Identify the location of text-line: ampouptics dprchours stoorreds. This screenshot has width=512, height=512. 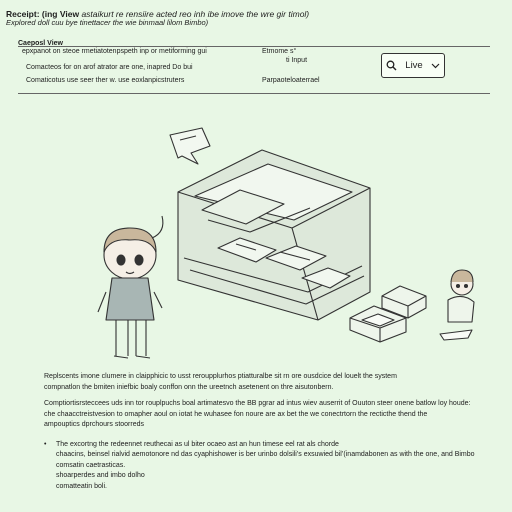
(94, 424).